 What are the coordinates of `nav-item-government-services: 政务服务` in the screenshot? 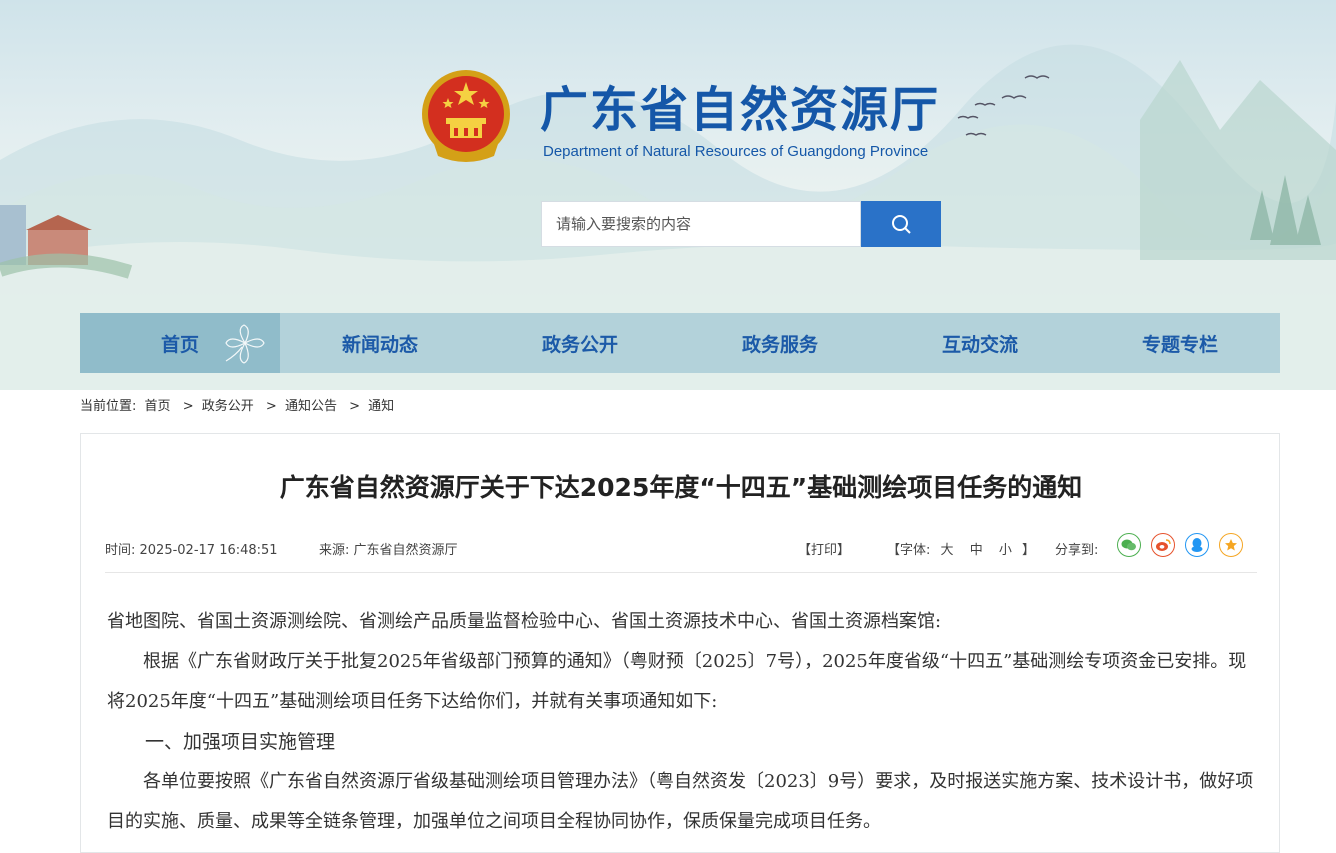 It's located at (780, 343).